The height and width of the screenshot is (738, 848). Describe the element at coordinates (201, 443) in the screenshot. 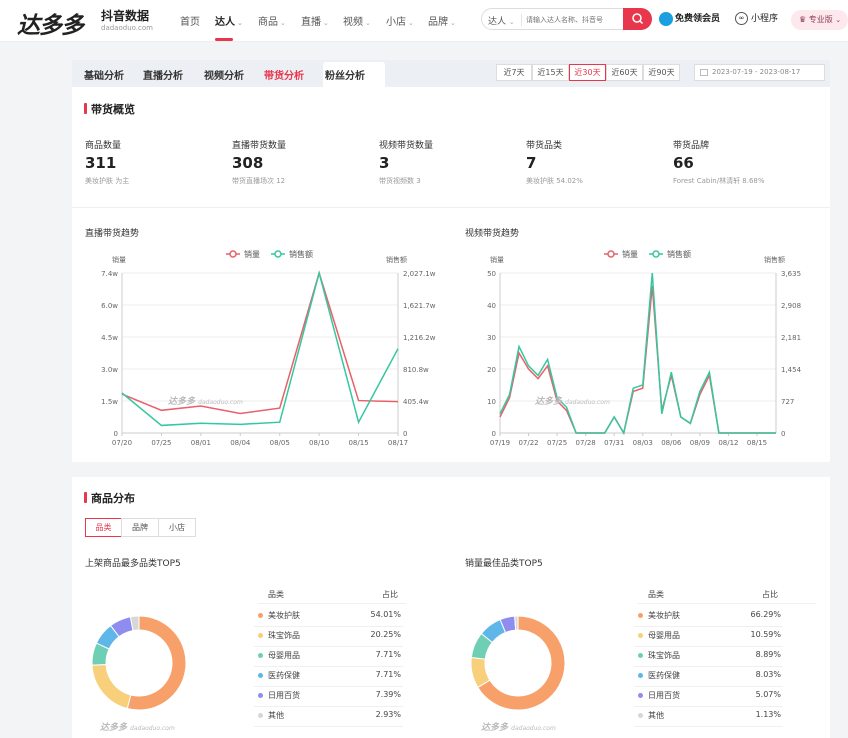

I see `x-tick-label: 08/01` at that location.